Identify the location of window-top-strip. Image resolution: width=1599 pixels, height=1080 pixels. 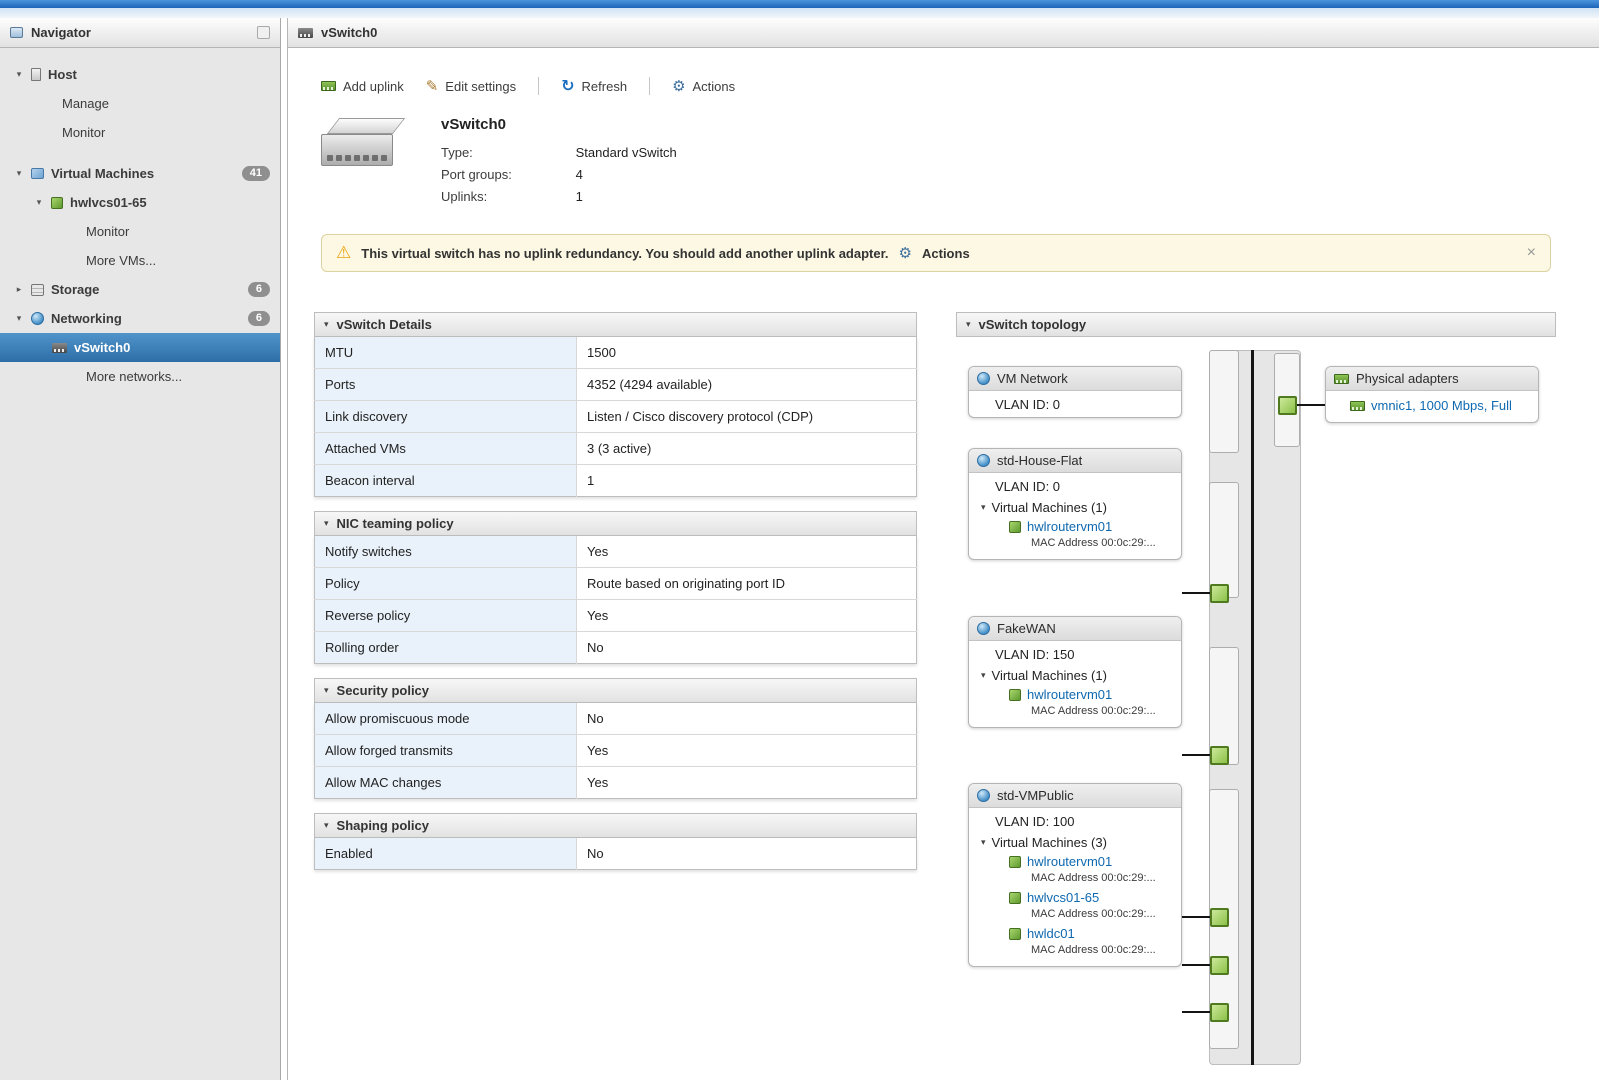
(799, 4).